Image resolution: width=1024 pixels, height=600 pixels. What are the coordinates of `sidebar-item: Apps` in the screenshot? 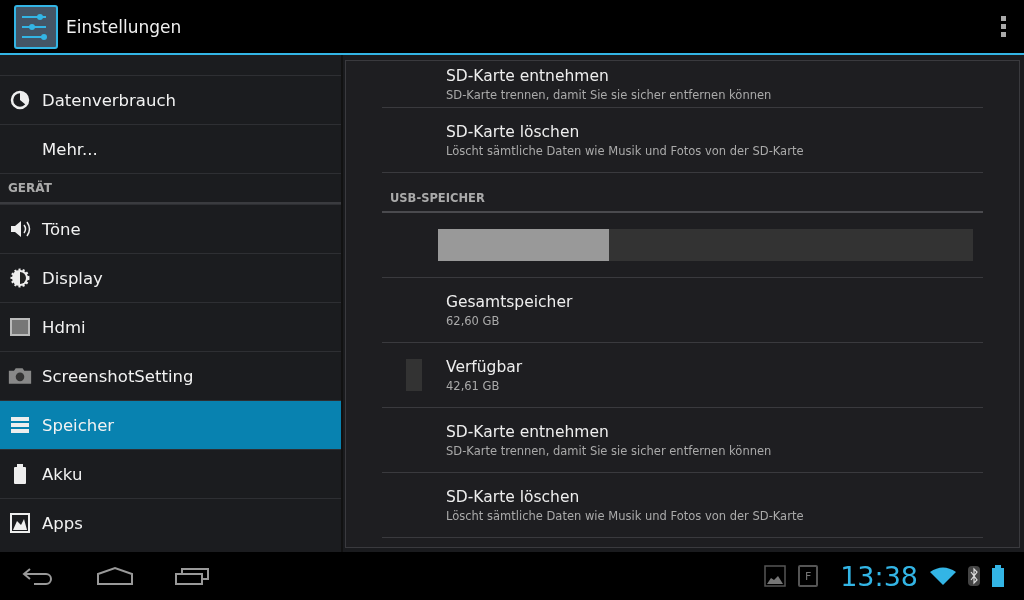 It's located at (170, 522).